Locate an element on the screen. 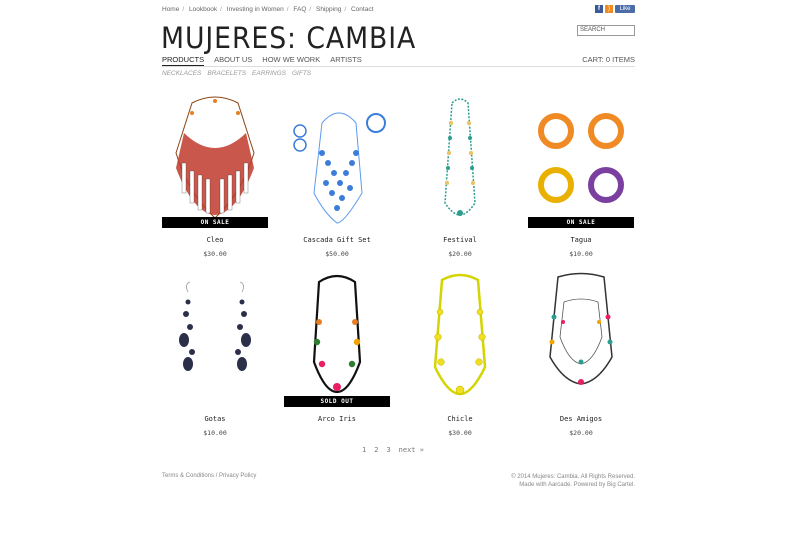  product-name: Arco Iris is located at coordinates (337, 419).